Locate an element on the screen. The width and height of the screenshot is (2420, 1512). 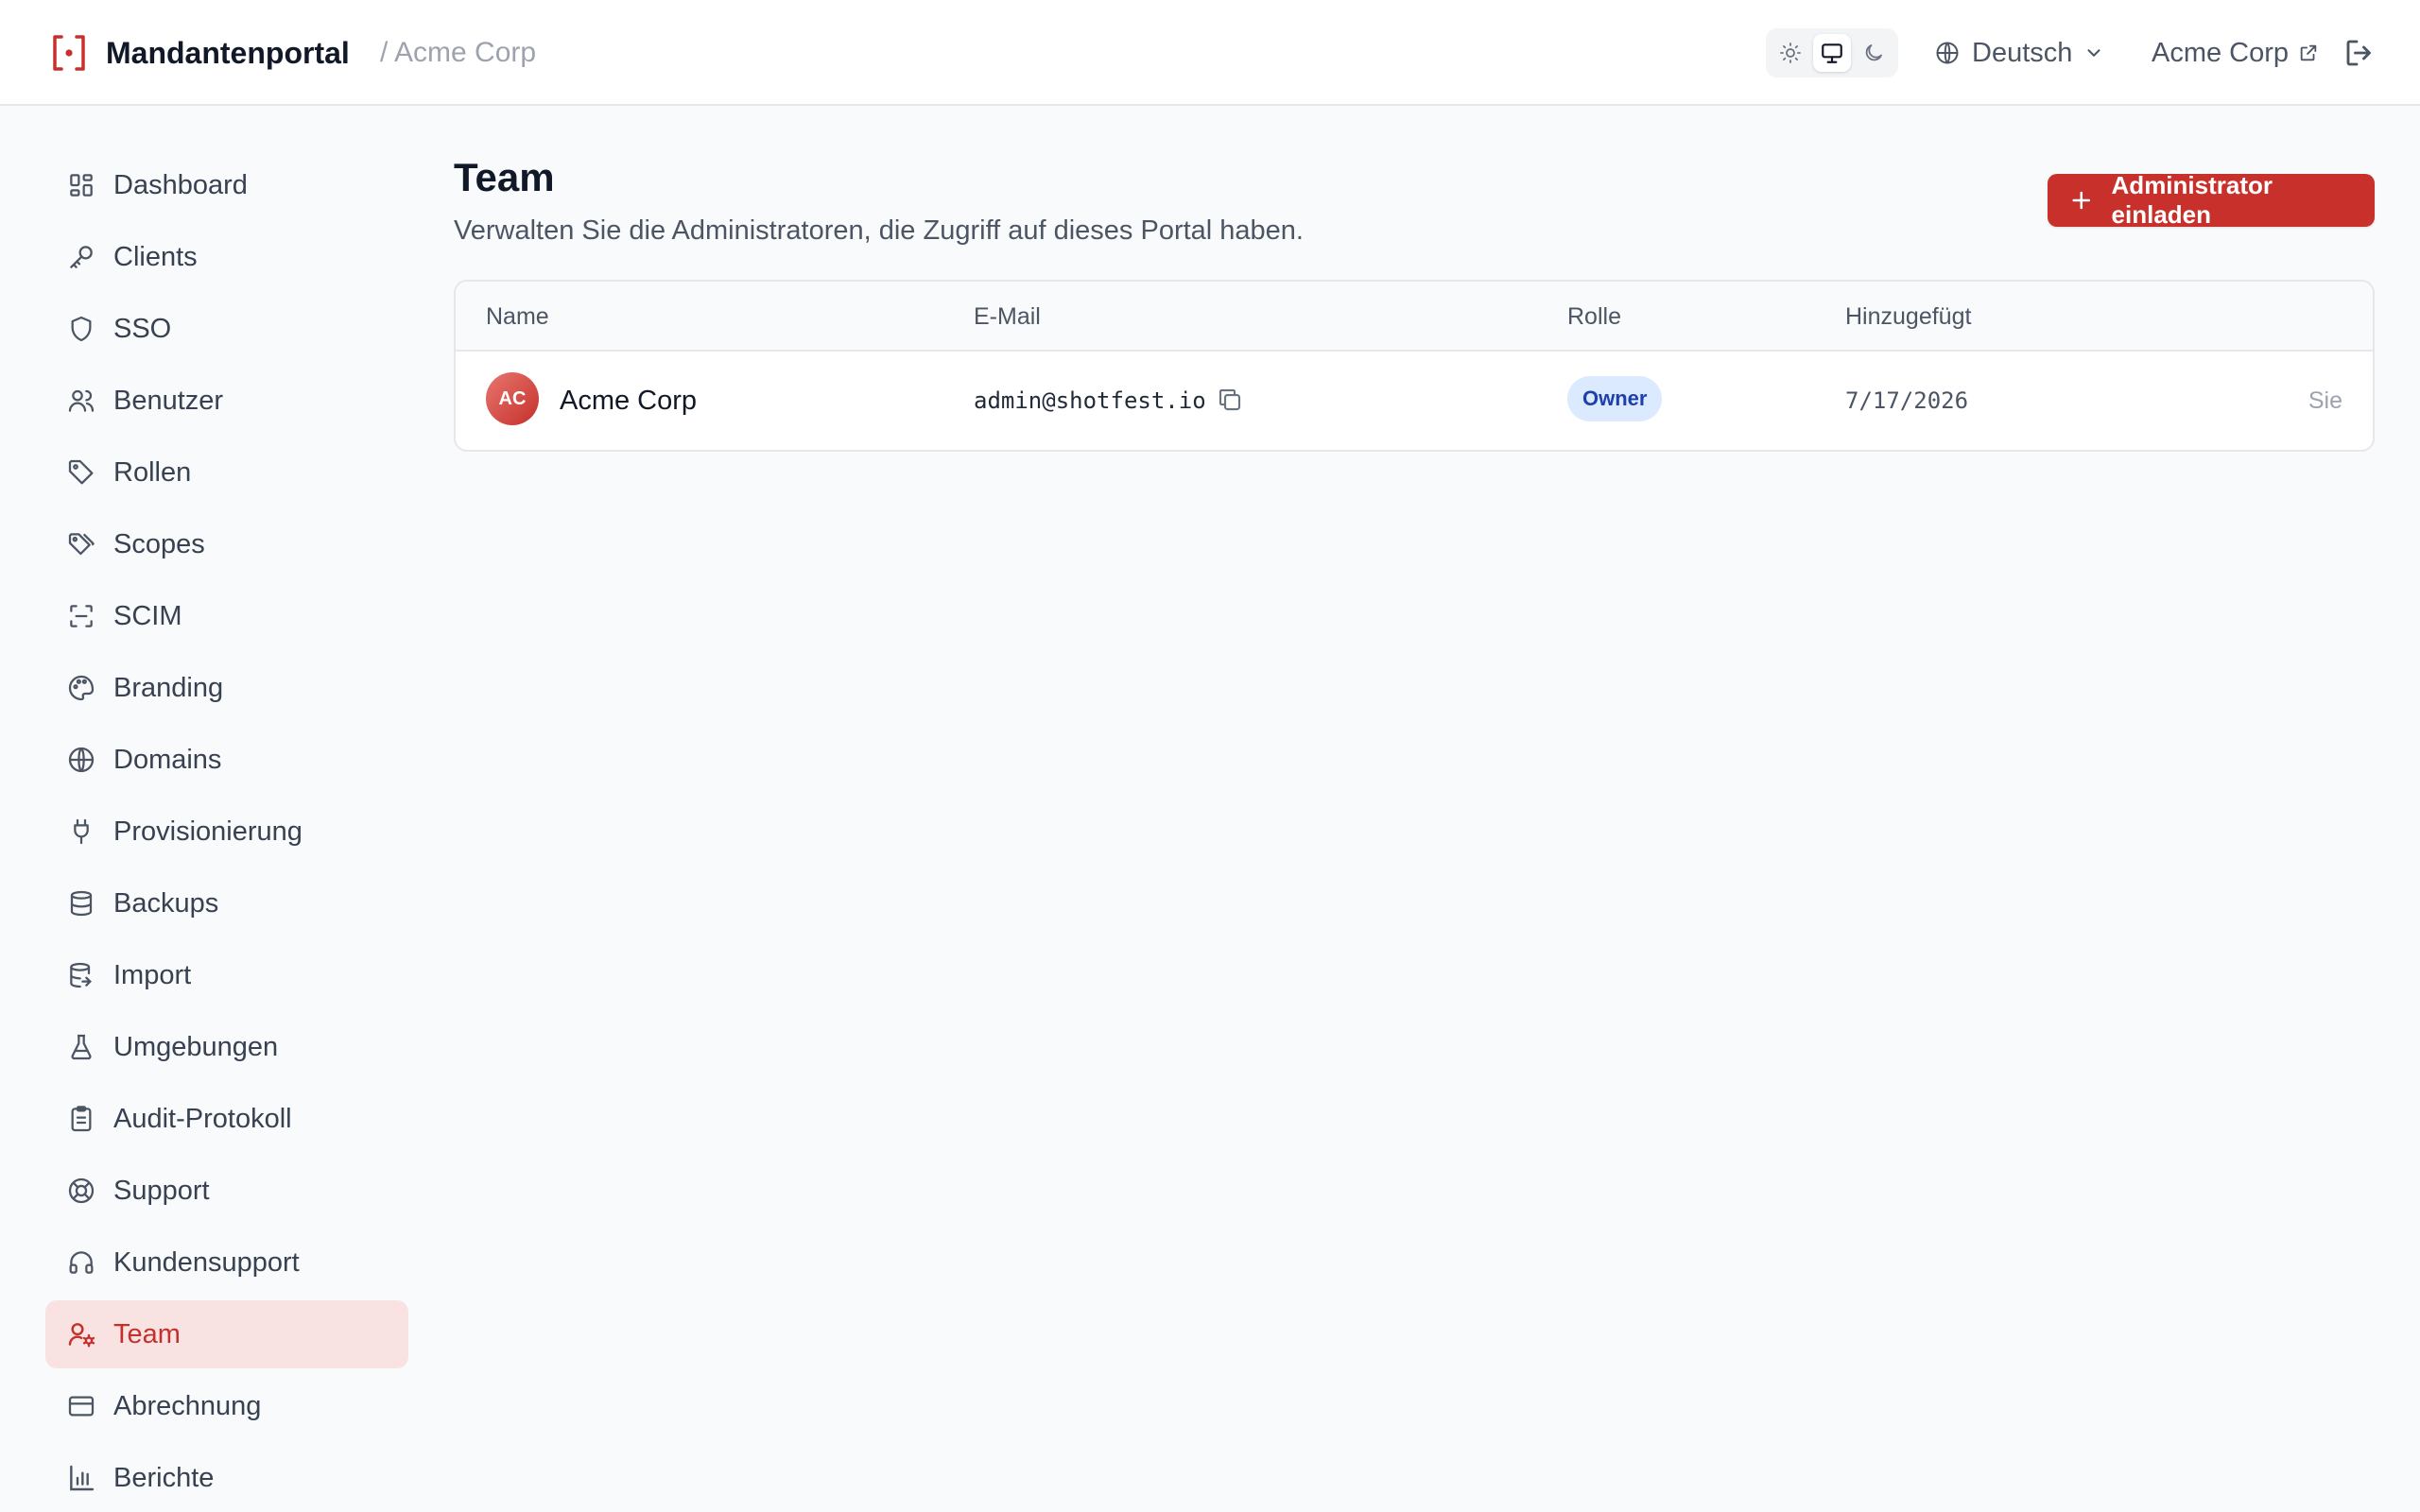
sidebar-item-label: Team is located at coordinates (147, 1333).